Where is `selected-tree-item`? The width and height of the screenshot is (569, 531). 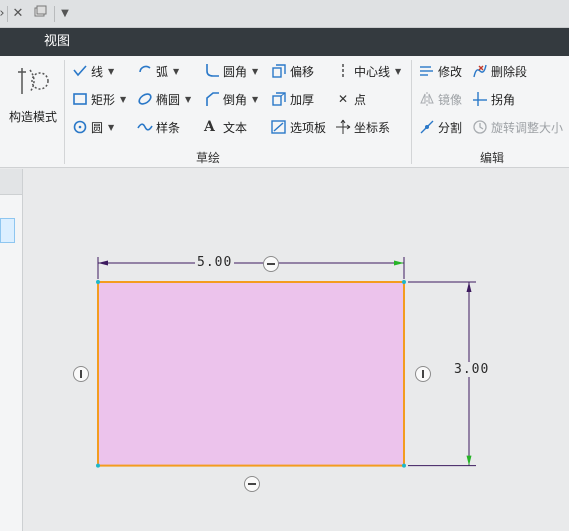 selected-tree-item is located at coordinates (7, 230).